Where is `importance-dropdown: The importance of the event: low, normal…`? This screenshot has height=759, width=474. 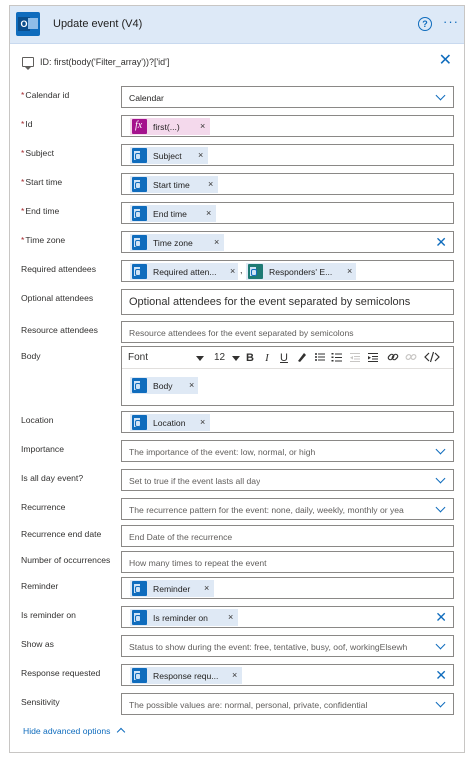
importance-dropdown: The importance of the event: low, normal… is located at coordinates (287, 451).